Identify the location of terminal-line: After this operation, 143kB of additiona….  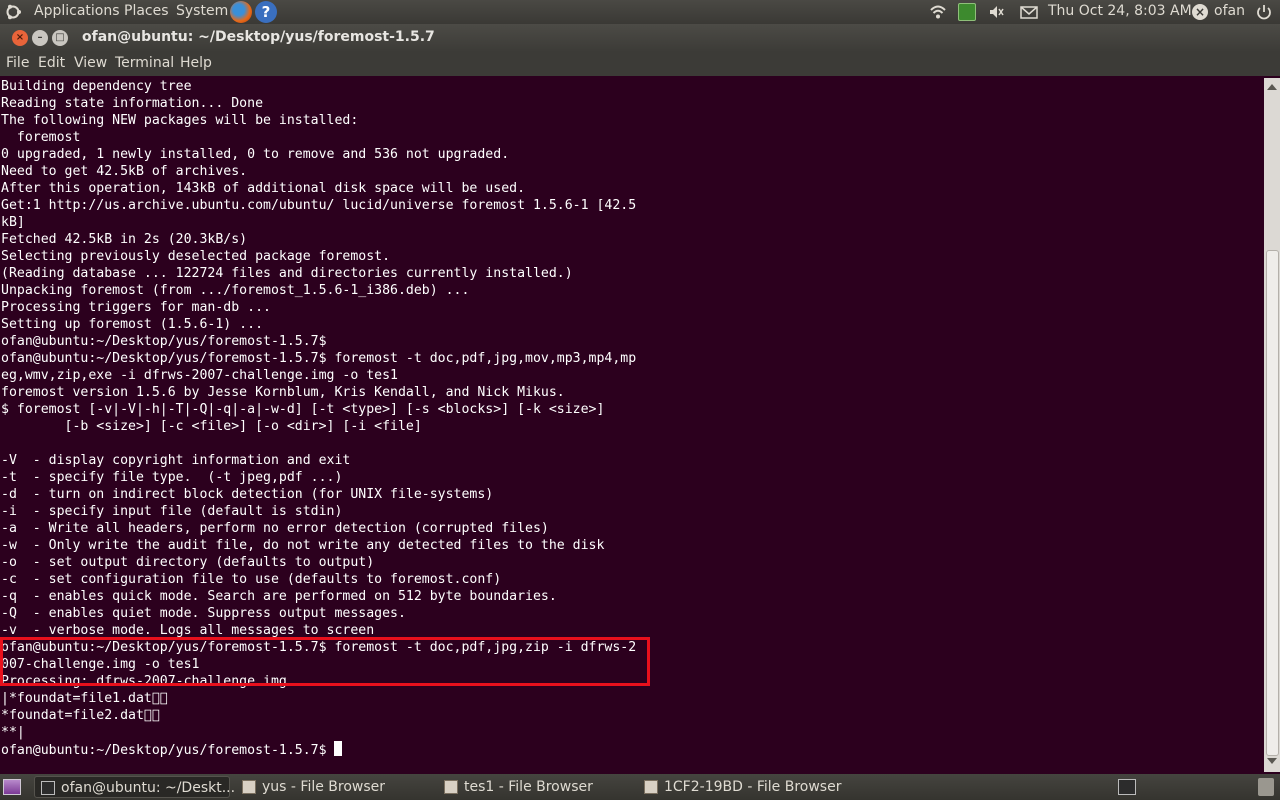
(263, 188).